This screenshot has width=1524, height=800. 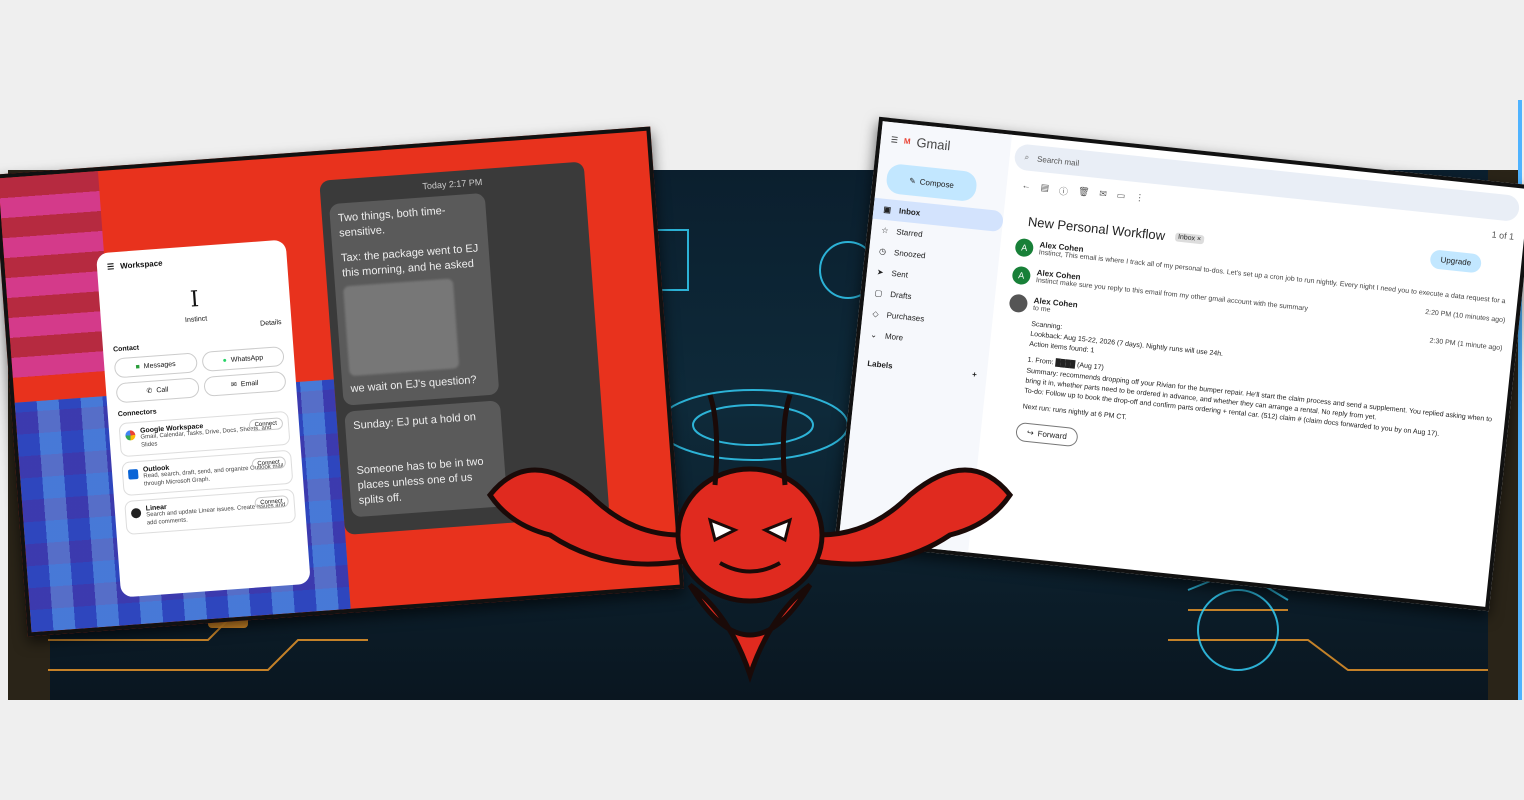 What do you see at coordinates (880, 272) in the screenshot?
I see `send-icon: ➤` at bounding box center [880, 272].